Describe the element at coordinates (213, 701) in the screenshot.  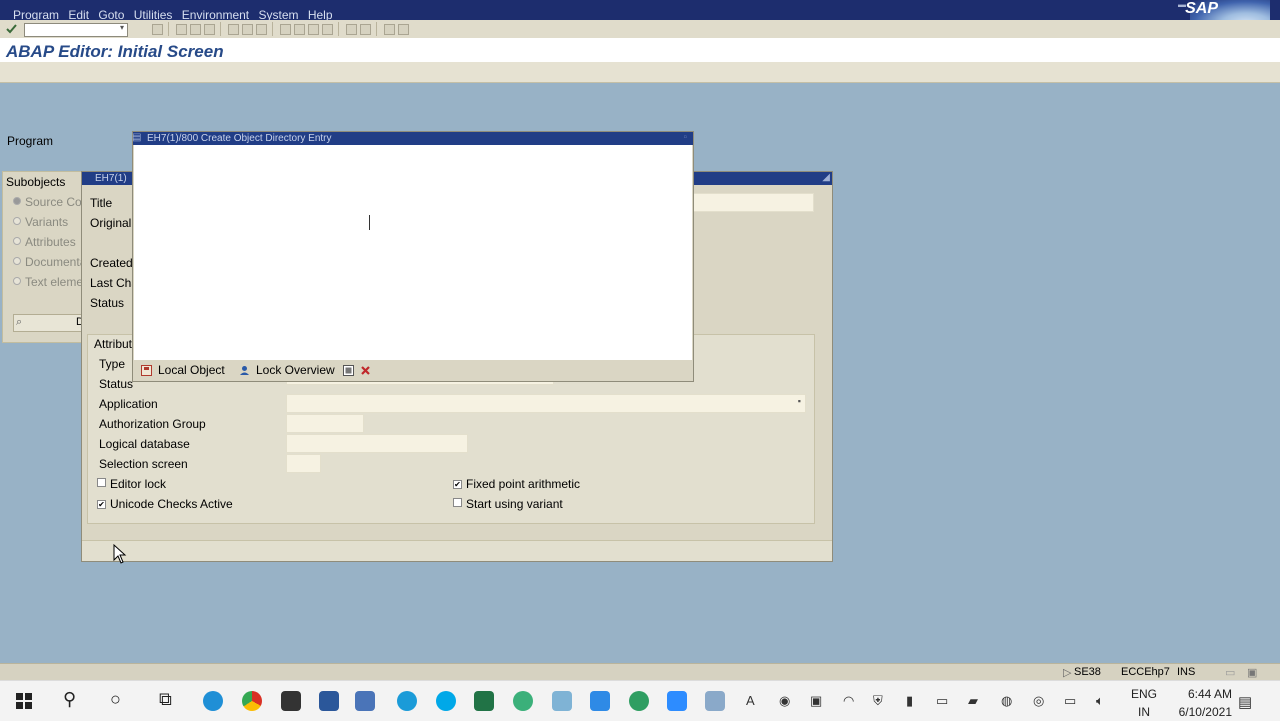
I see `edge-browser-icon` at that location.